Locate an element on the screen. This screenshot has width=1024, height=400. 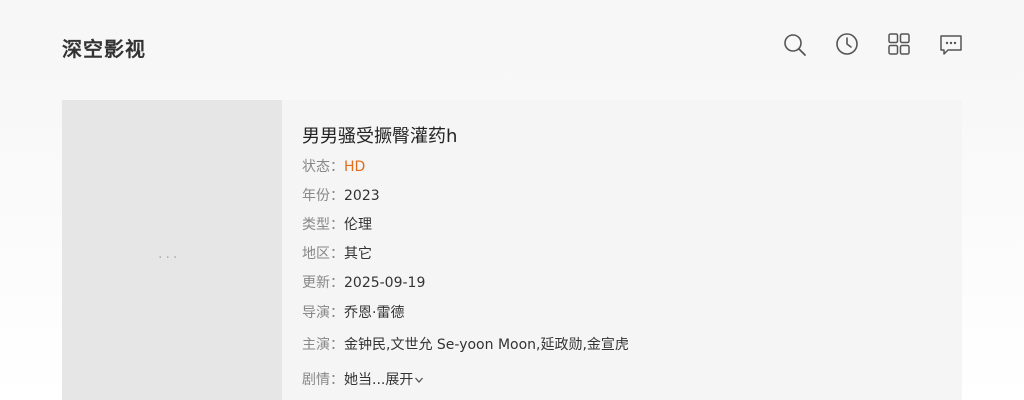
field-year: 年份：2023 is located at coordinates (341, 196).